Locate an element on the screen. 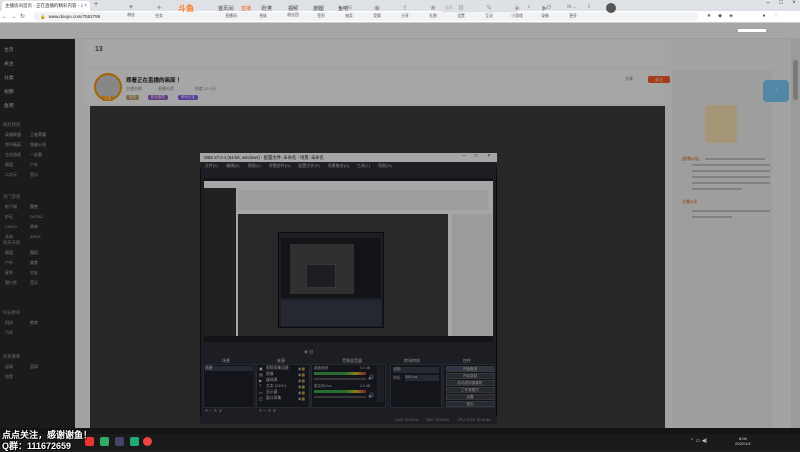  menu-docks: 停靠部件(D) is located at coordinates (280, 166).